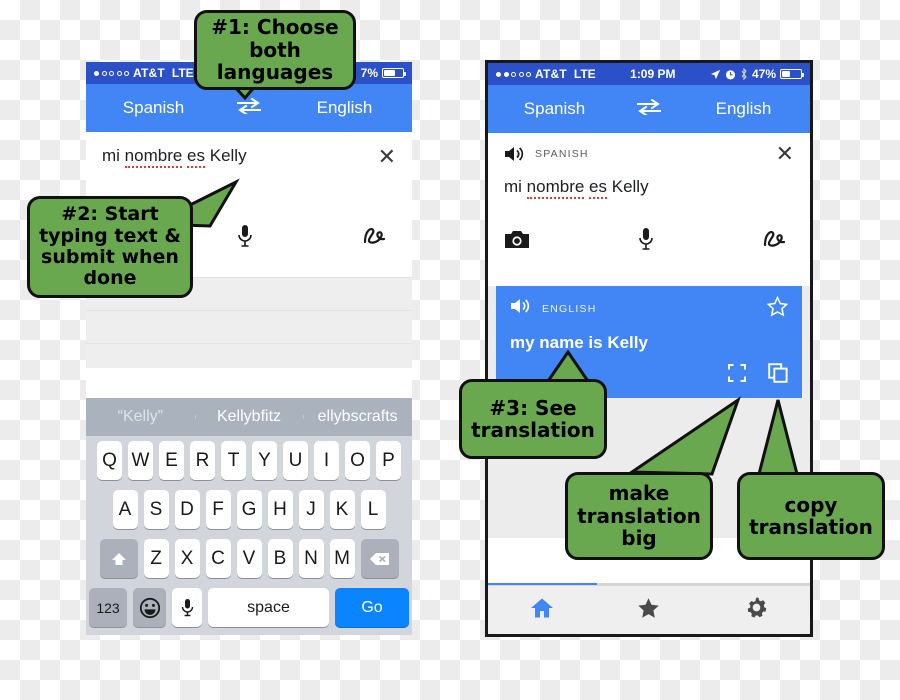  I want to click on alarm-clock-icon, so click(730, 74).